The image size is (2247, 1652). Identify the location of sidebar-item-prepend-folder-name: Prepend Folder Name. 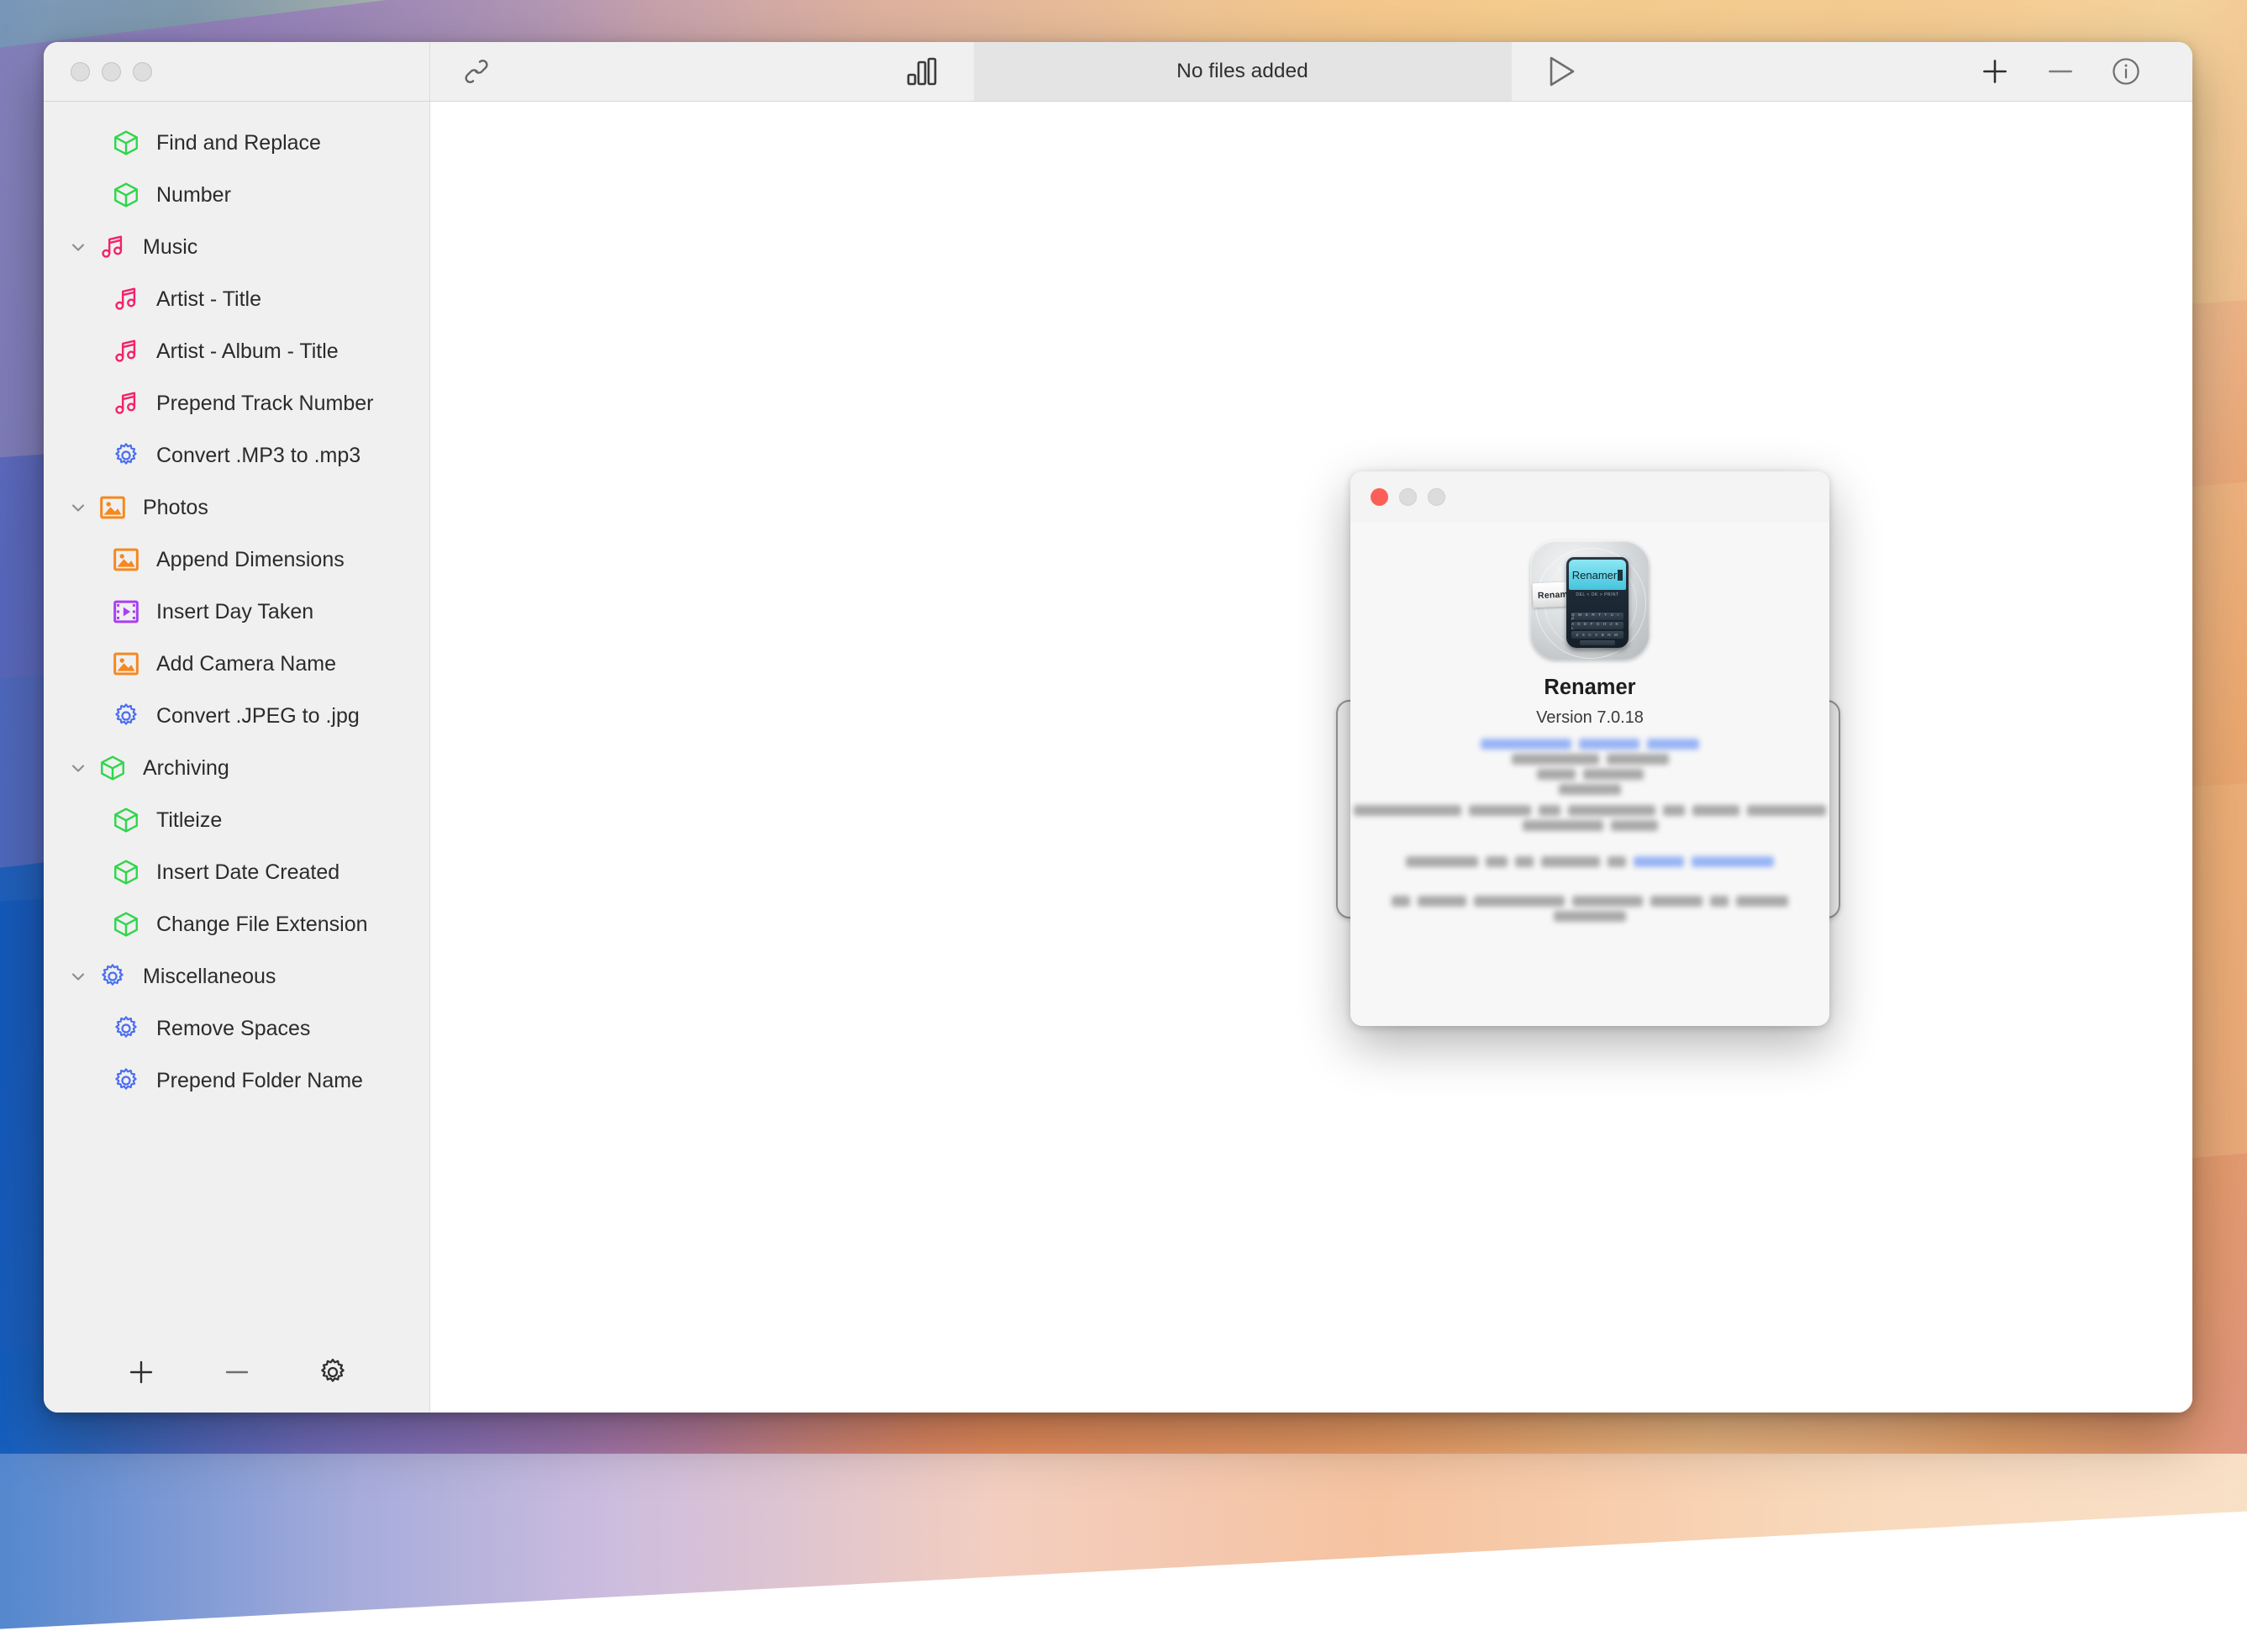
(236, 1081).